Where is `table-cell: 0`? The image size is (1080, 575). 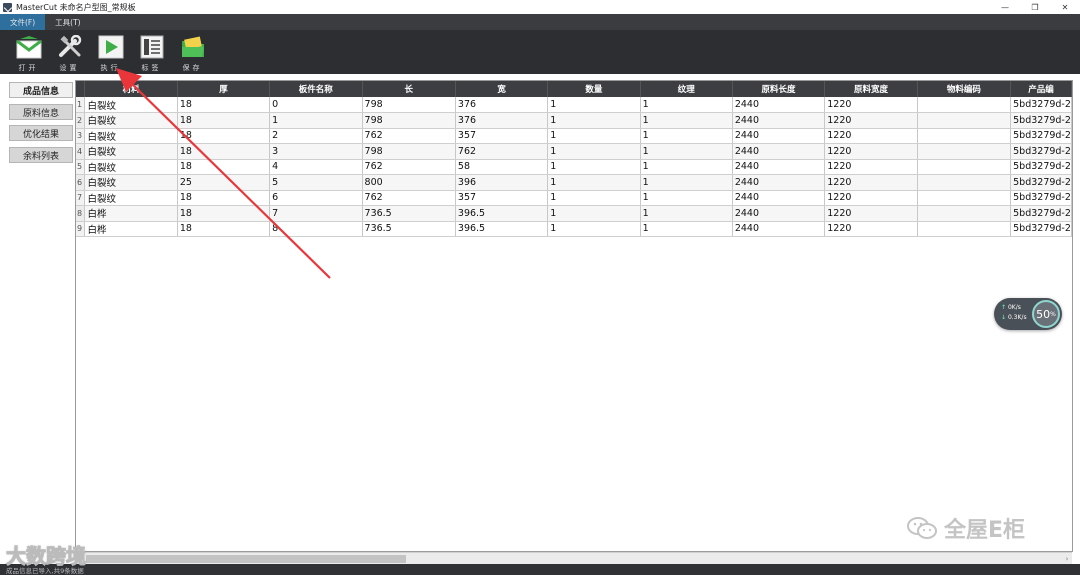
table-cell: 0 is located at coordinates (316, 105).